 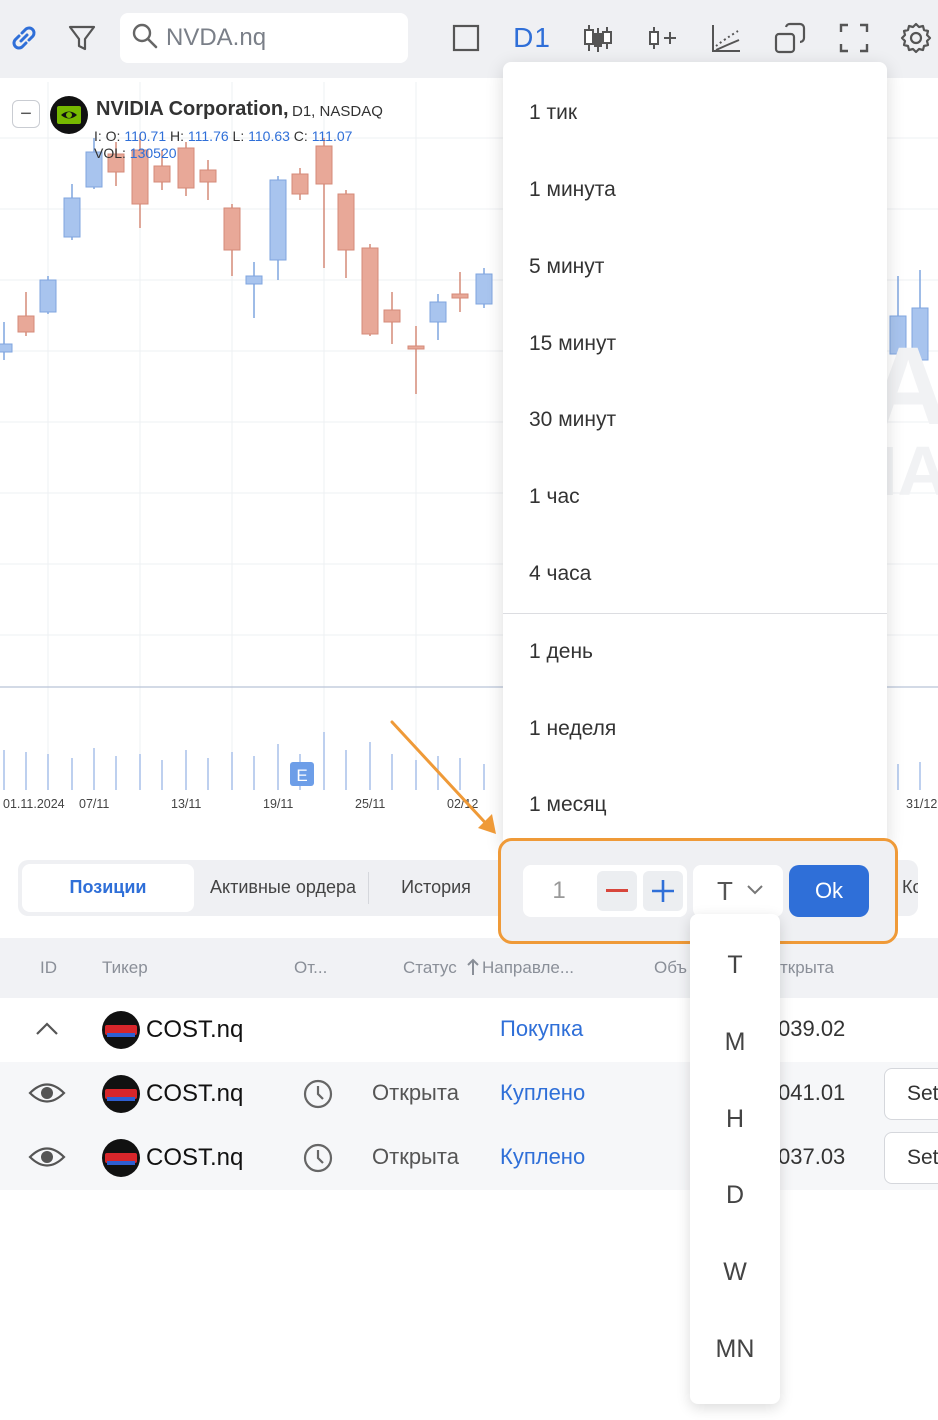 I want to click on table-row: COST.nq Открыта Куплено 041.01 Set, so click(x=469, y=1094).